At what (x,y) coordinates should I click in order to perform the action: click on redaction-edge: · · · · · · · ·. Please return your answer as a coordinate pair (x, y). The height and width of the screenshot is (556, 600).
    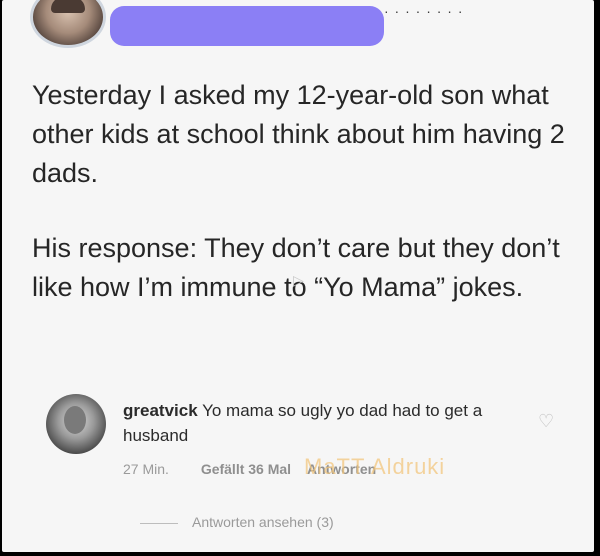
    Looking at the image, I should click on (424, 11).